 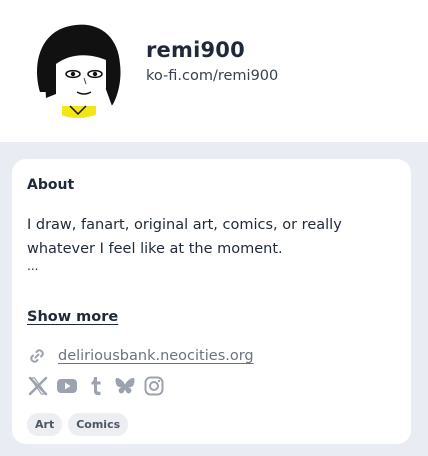 I want to click on avatar, so click(x=78, y=66).